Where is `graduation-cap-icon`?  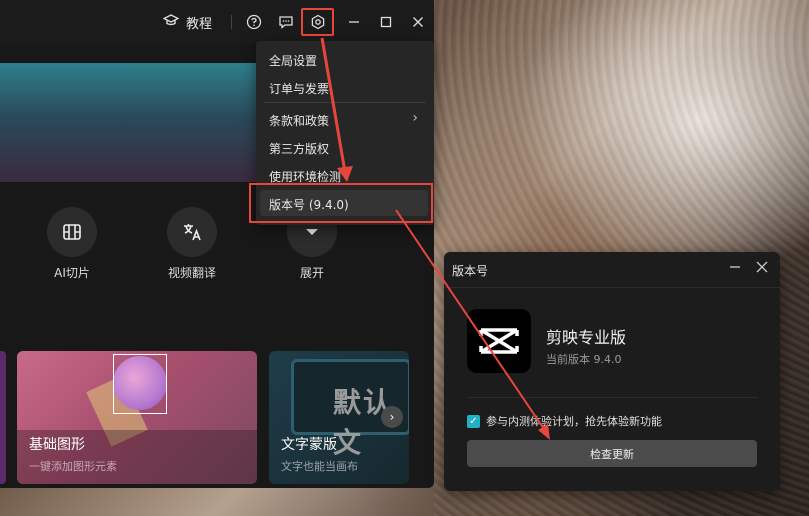
graduation-cap-icon is located at coordinates (171, 22).